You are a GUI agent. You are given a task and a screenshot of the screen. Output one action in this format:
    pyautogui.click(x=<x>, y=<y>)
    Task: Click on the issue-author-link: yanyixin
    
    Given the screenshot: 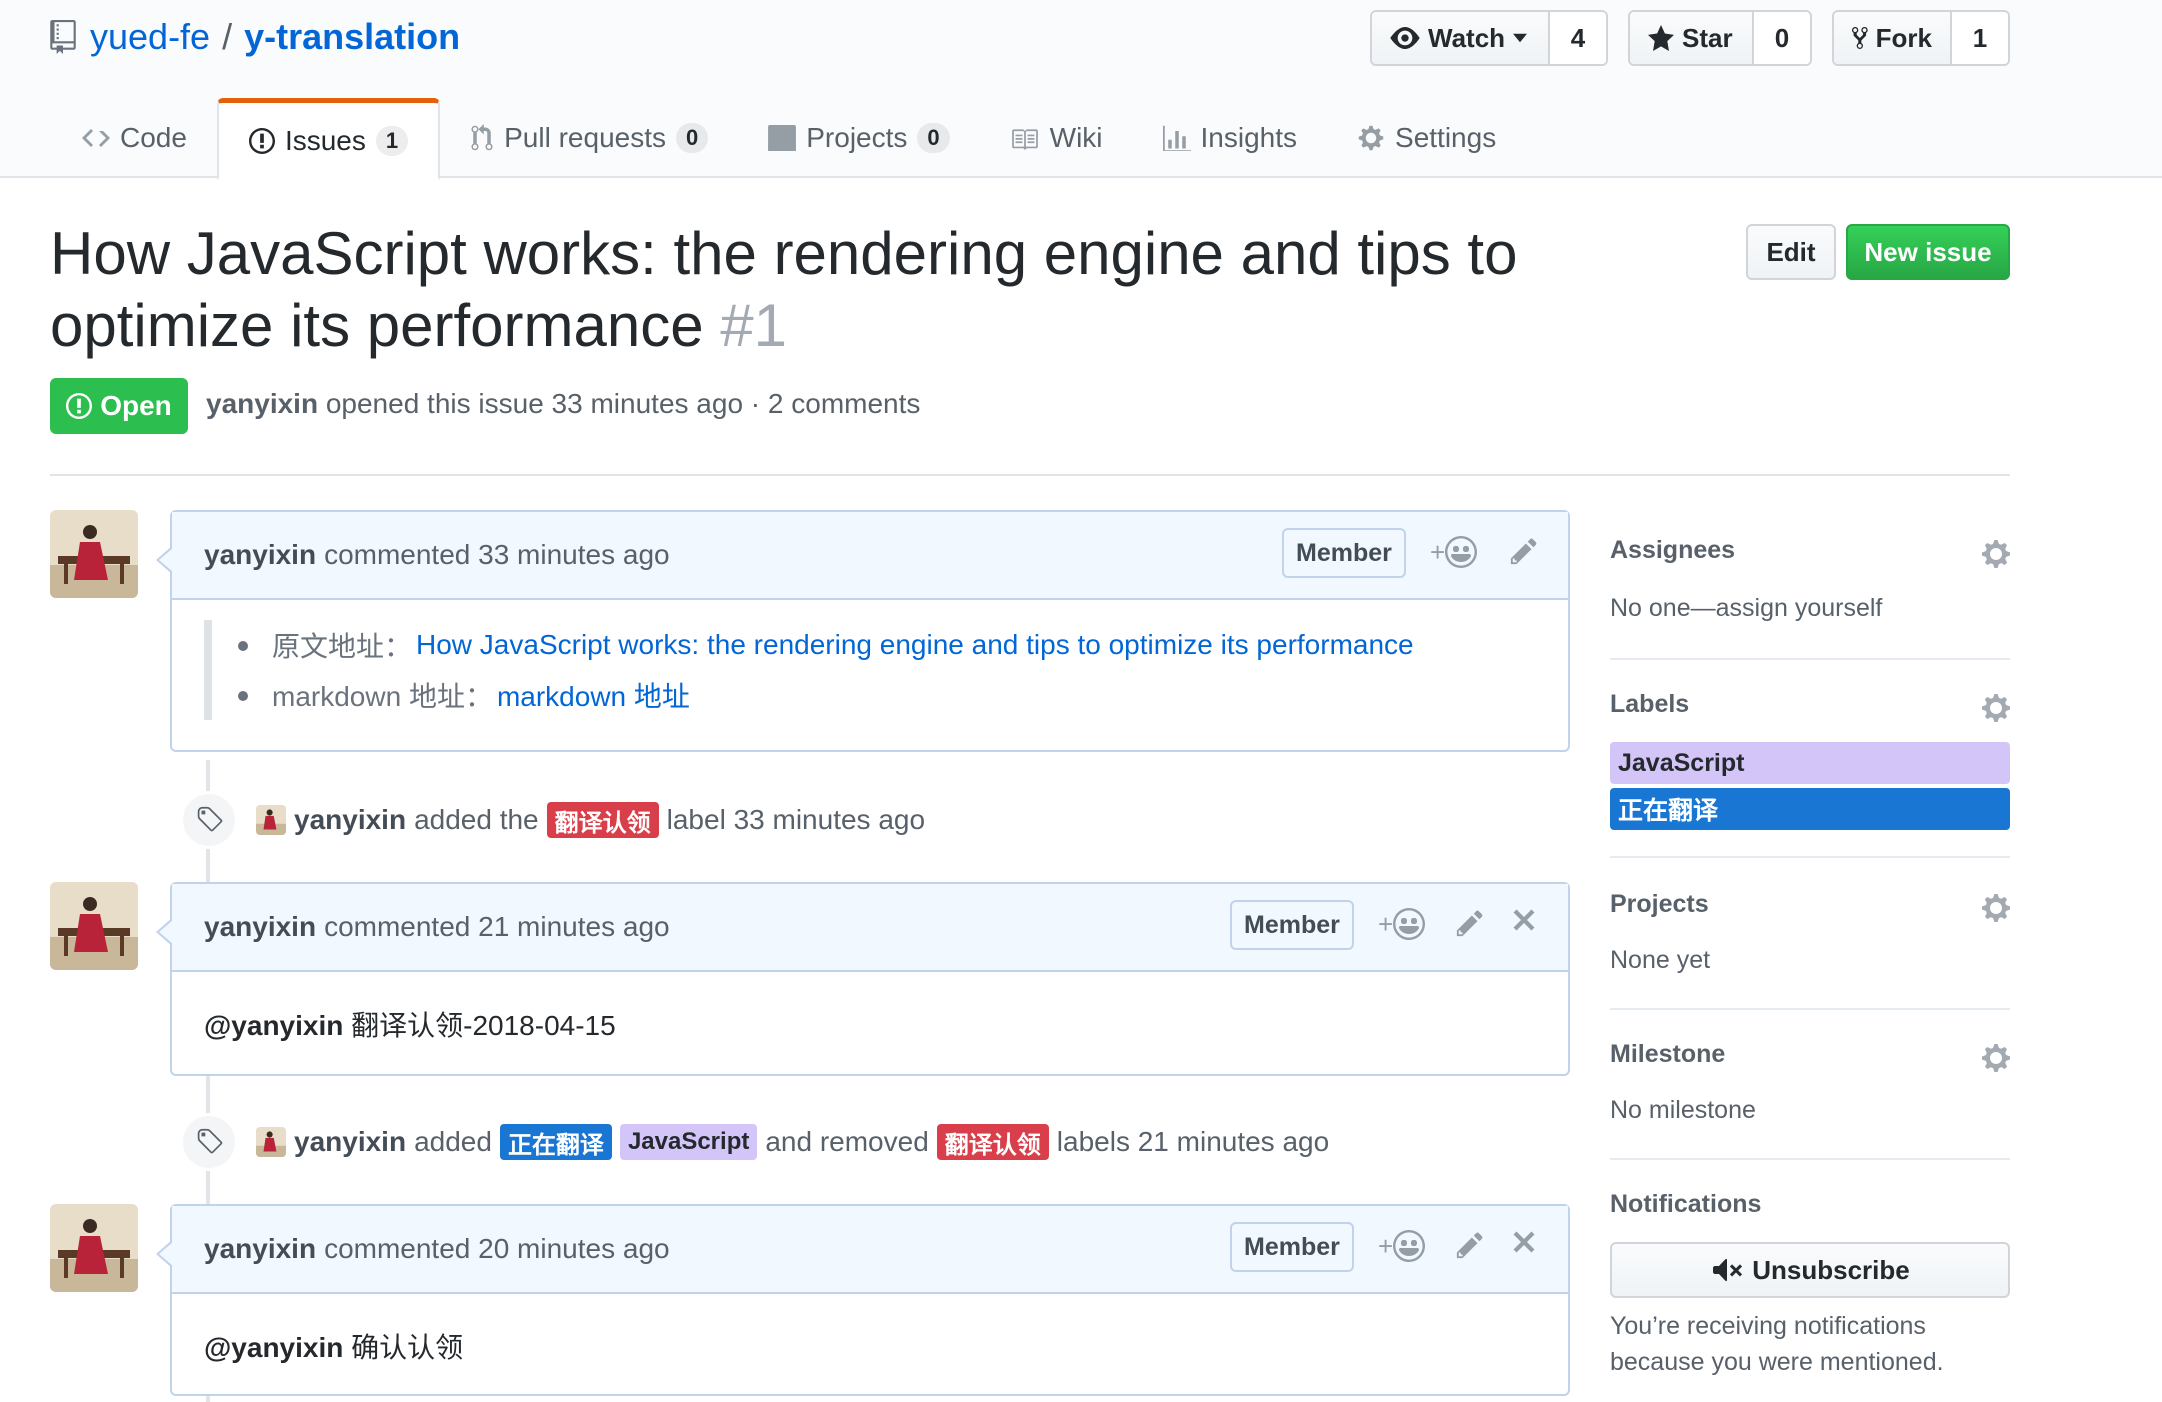 What is the action you would take?
    pyautogui.click(x=262, y=403)
    